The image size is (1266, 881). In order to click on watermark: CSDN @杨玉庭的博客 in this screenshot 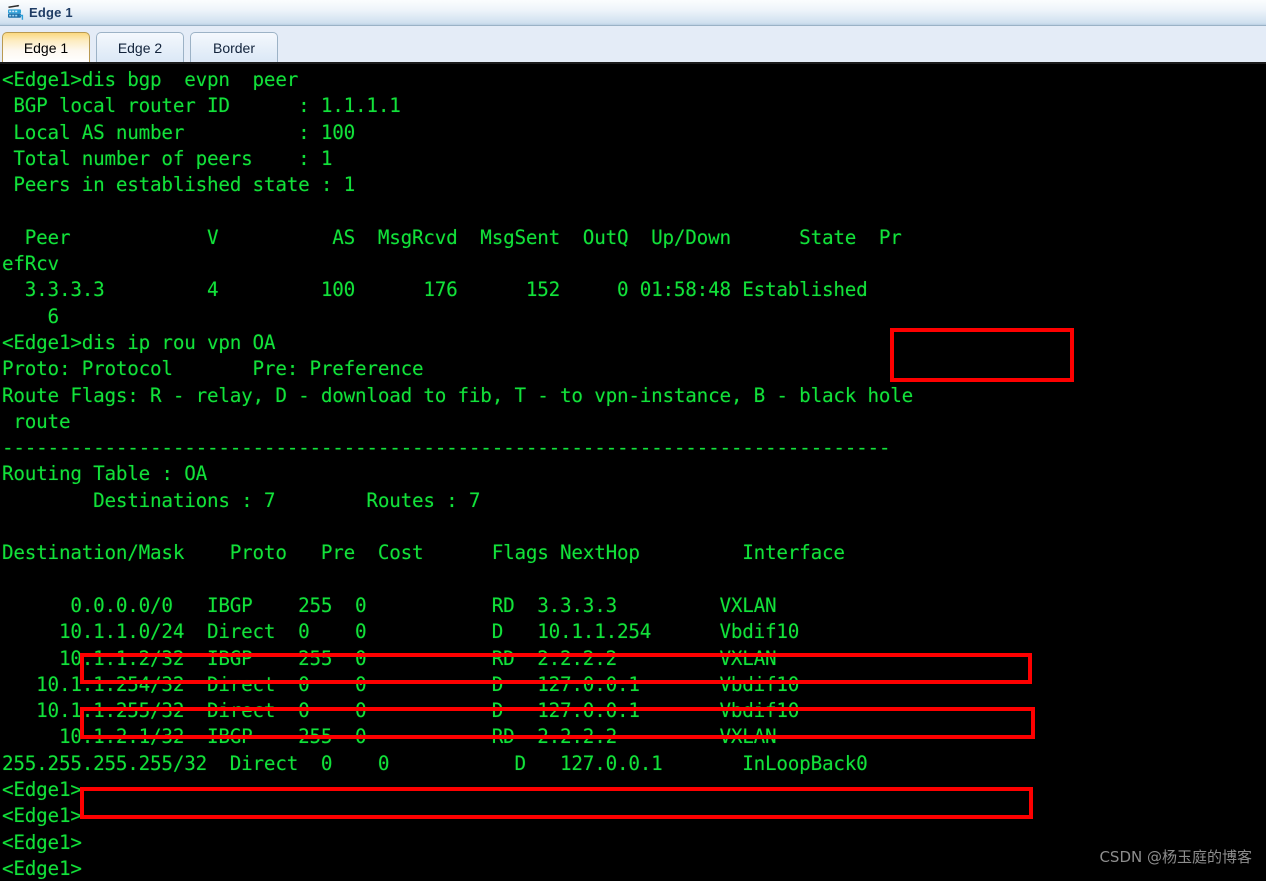, I will do `click(1175, 857)`.